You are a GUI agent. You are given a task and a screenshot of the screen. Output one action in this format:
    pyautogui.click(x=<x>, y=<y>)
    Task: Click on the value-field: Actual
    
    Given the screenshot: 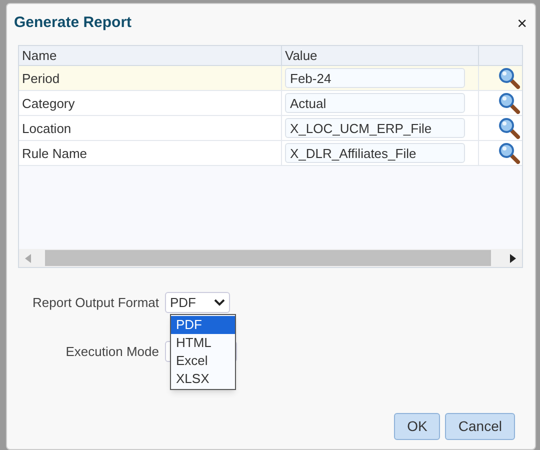 What is the action you would take?
    pyautogui.click(x=375, y=103)
    